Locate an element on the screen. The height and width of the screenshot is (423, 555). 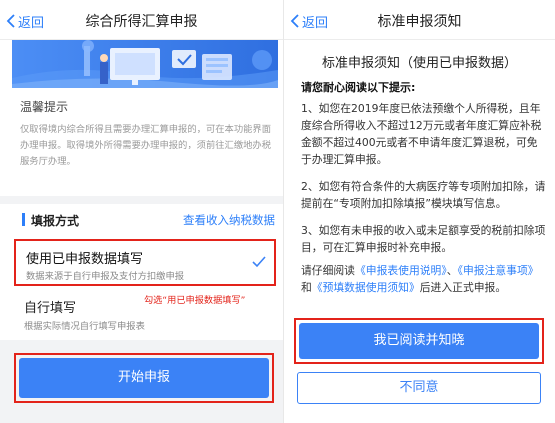
read-and-acknowledge-button: 我已阅读并知晓 is located at coordinates (419, 341).